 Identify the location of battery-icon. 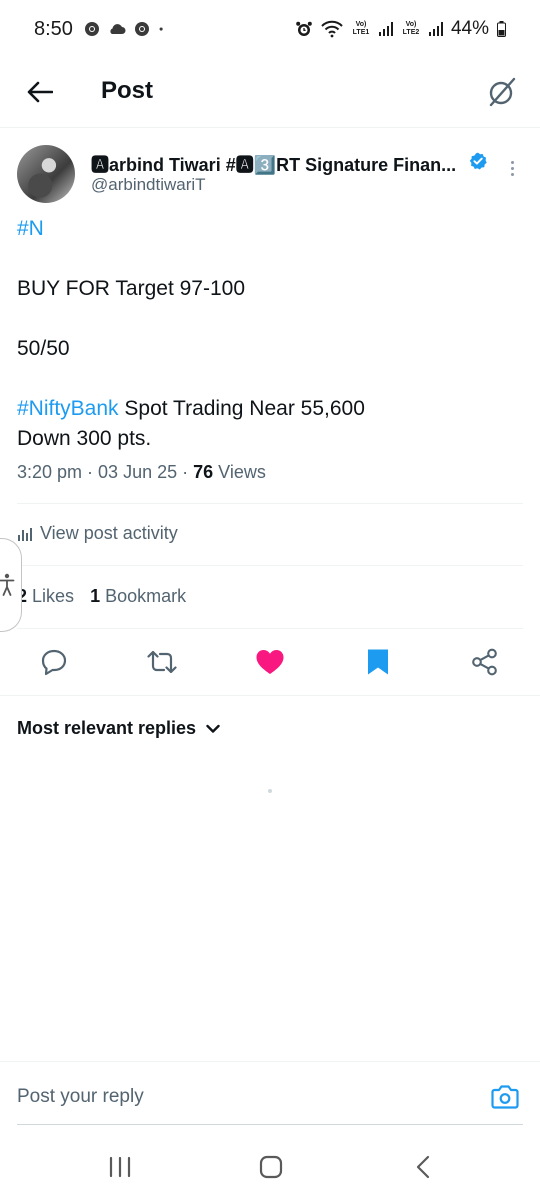
(501, 29).